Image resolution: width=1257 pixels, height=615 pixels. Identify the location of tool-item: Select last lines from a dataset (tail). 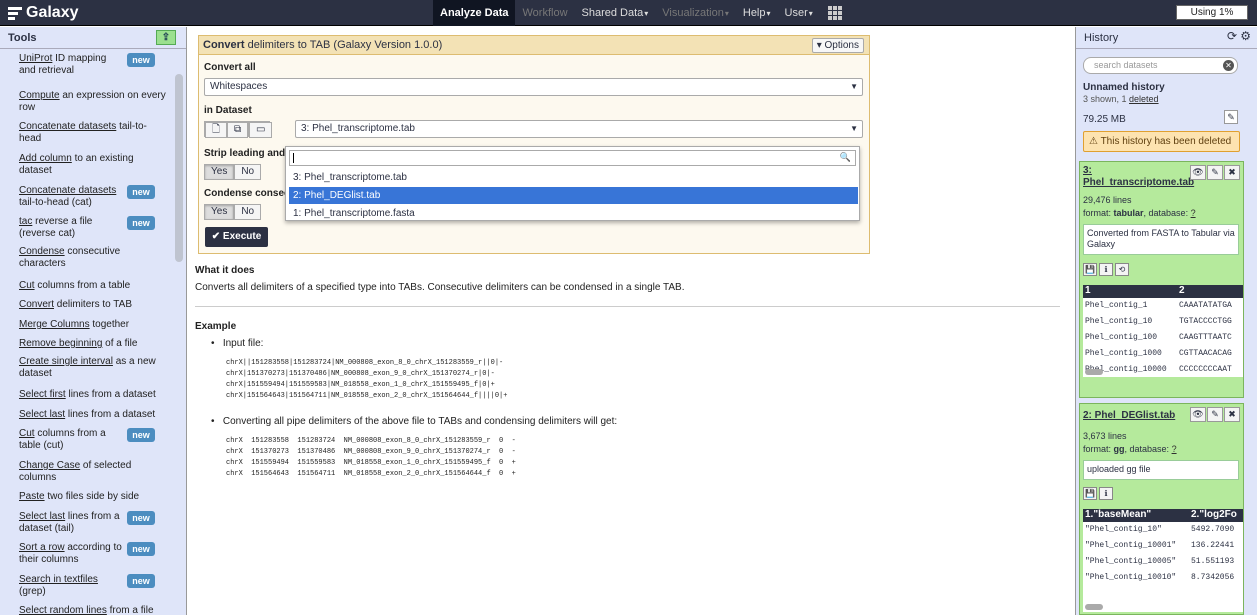
(72, 523).